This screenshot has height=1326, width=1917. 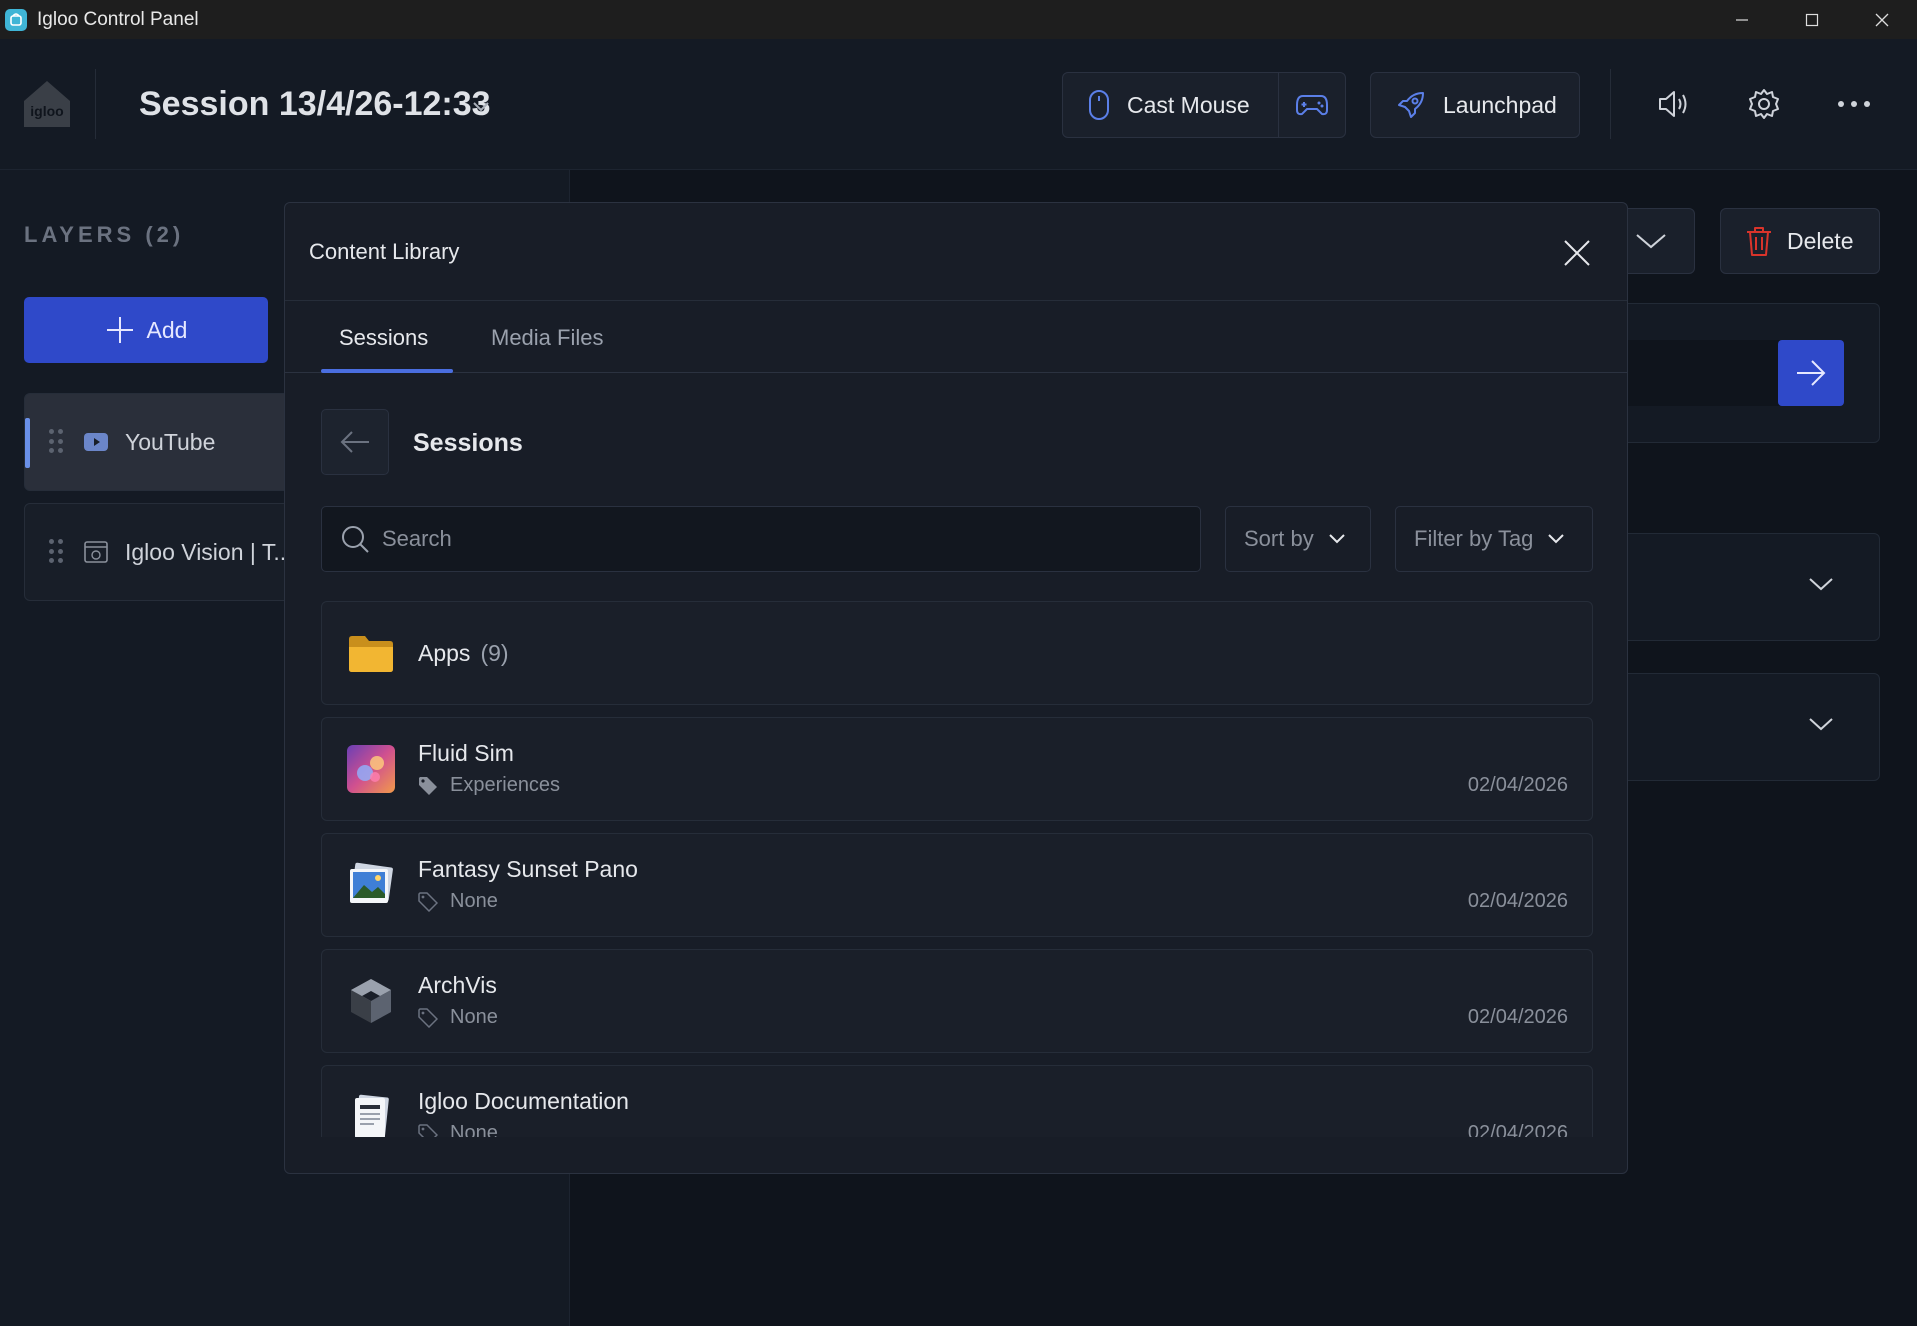 I want to click on unity-cube-icon, so click(x=371, y=1001).